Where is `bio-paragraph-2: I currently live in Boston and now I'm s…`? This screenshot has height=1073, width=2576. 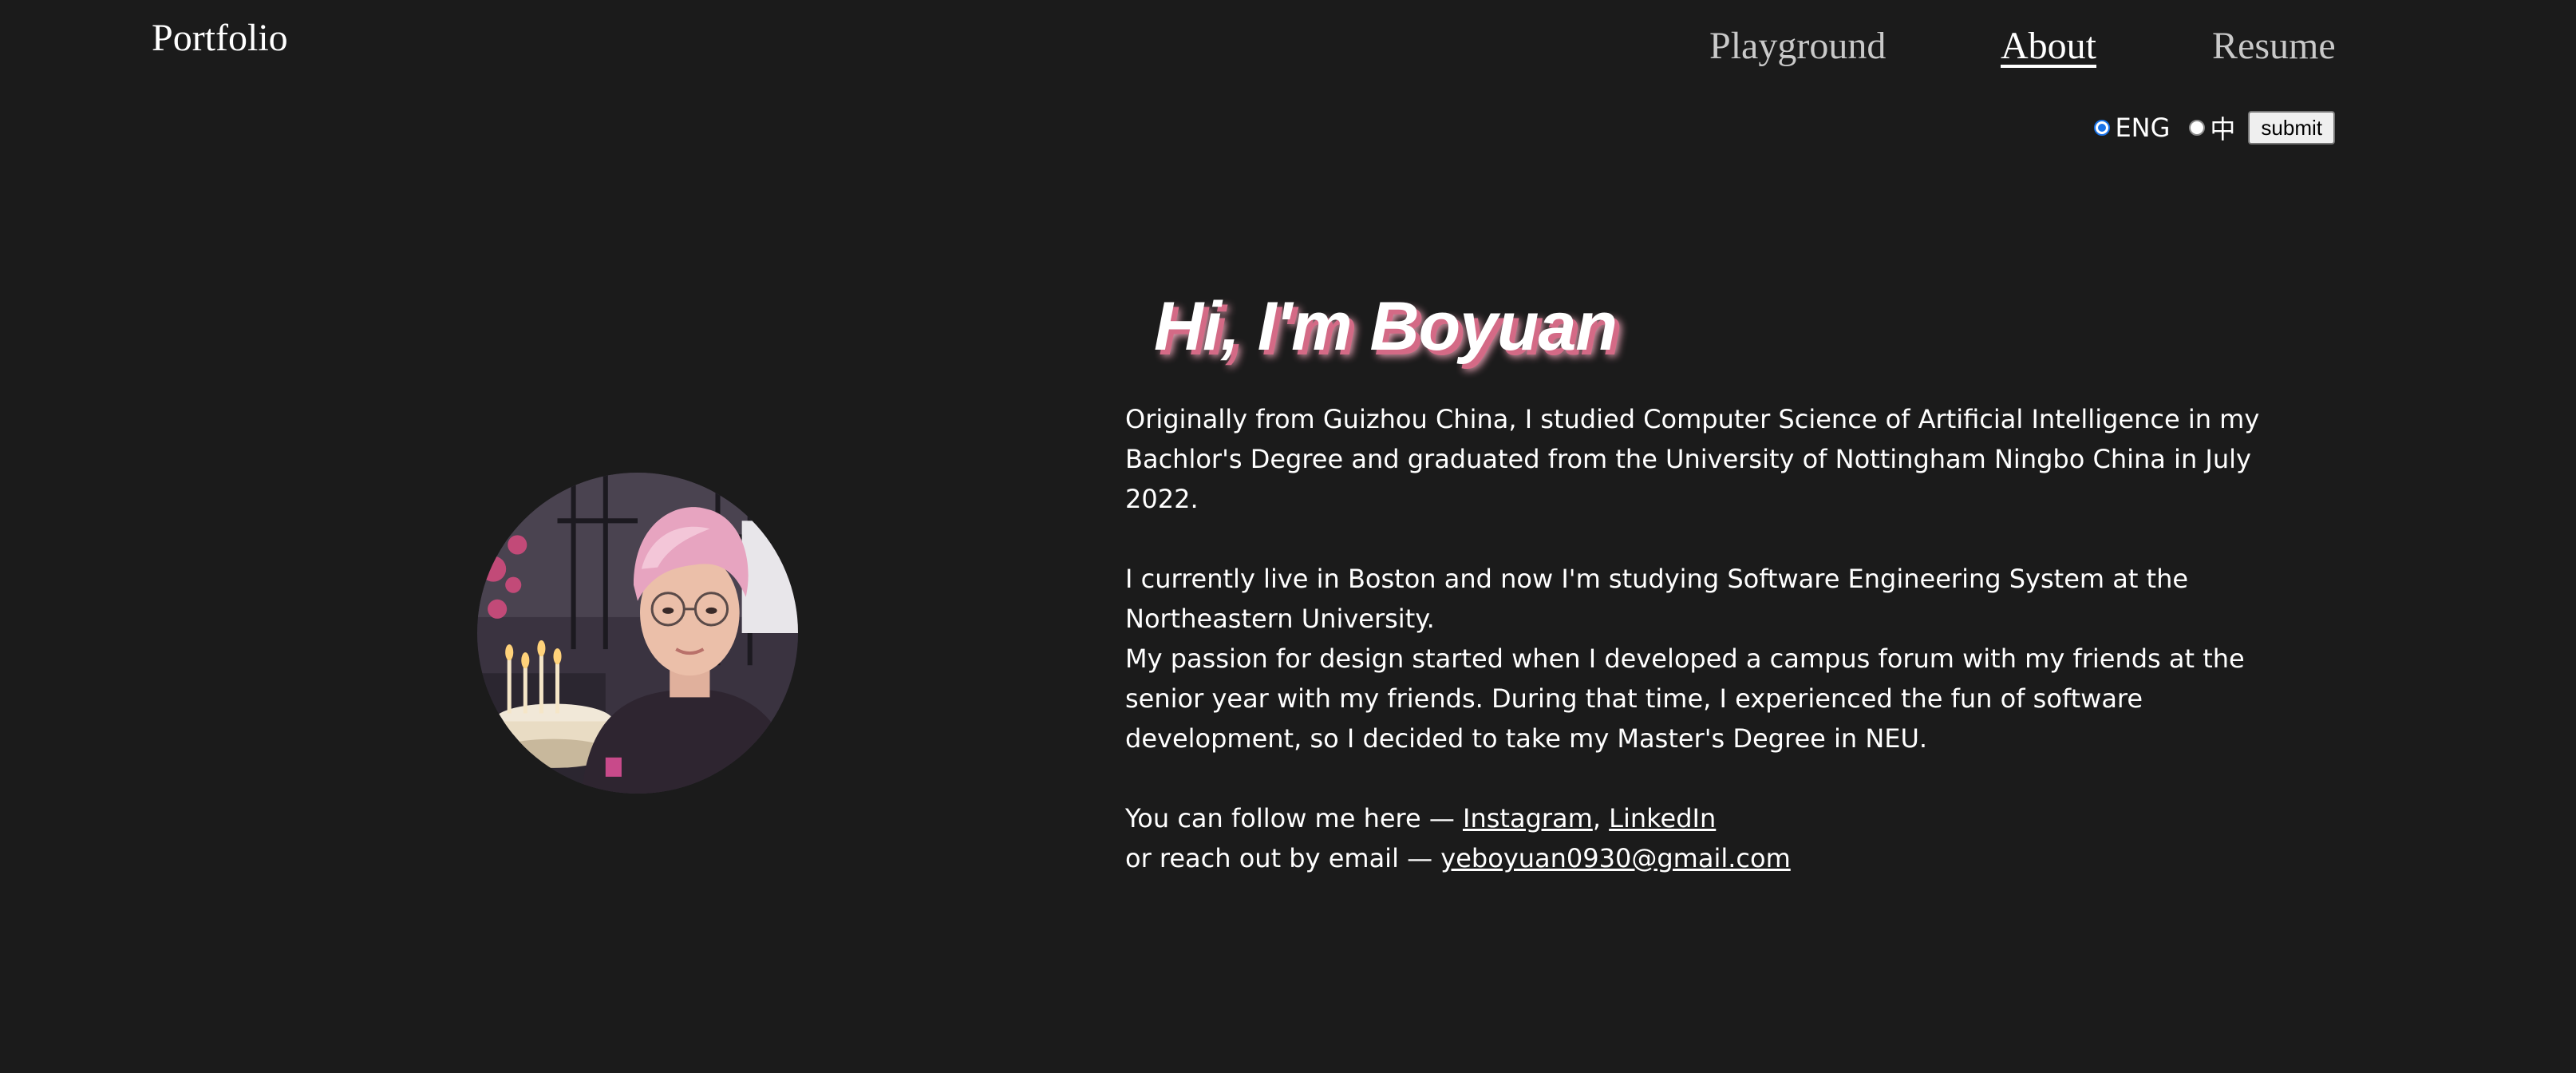 bio-paragraph-2: I currently live in Boston and now I'm s… is located at coordinates (1657, 599).